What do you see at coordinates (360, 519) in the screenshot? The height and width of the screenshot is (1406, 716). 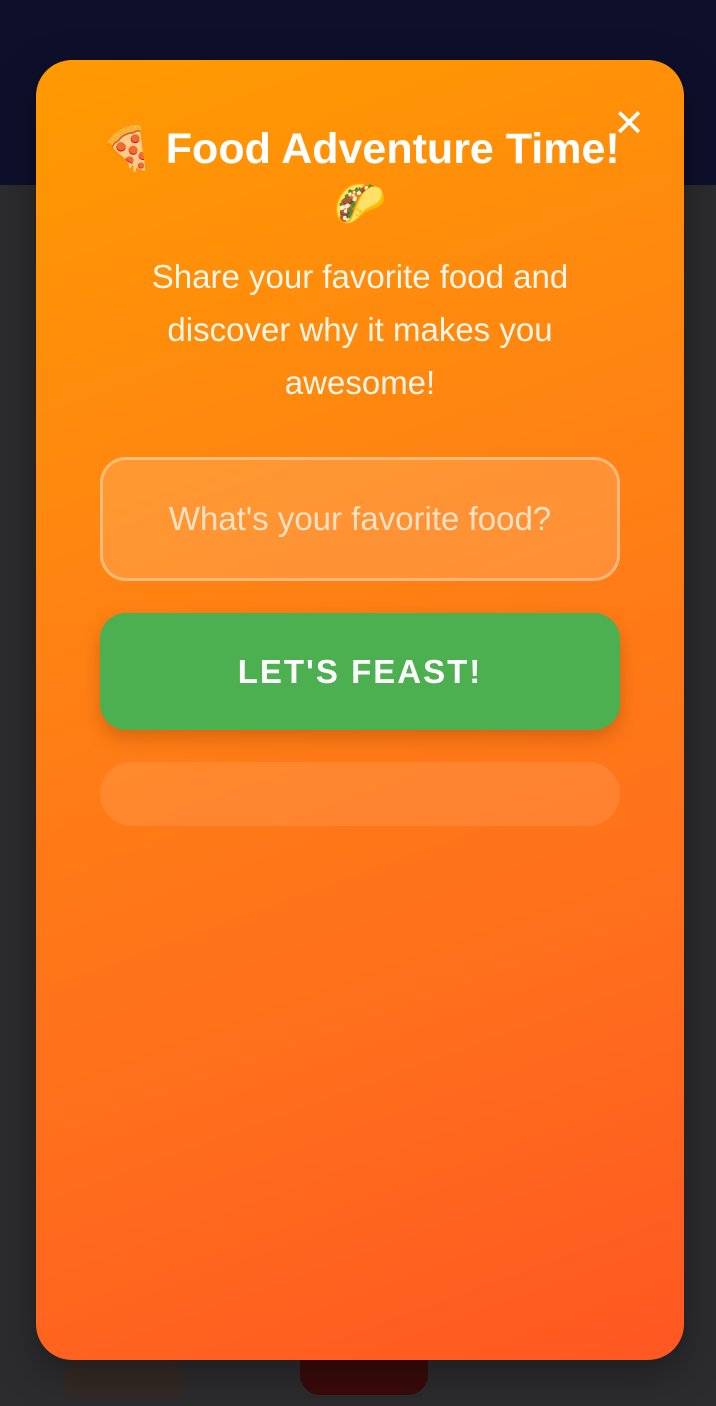 I see `favorite-food-input` at bounding box center [360, 519].